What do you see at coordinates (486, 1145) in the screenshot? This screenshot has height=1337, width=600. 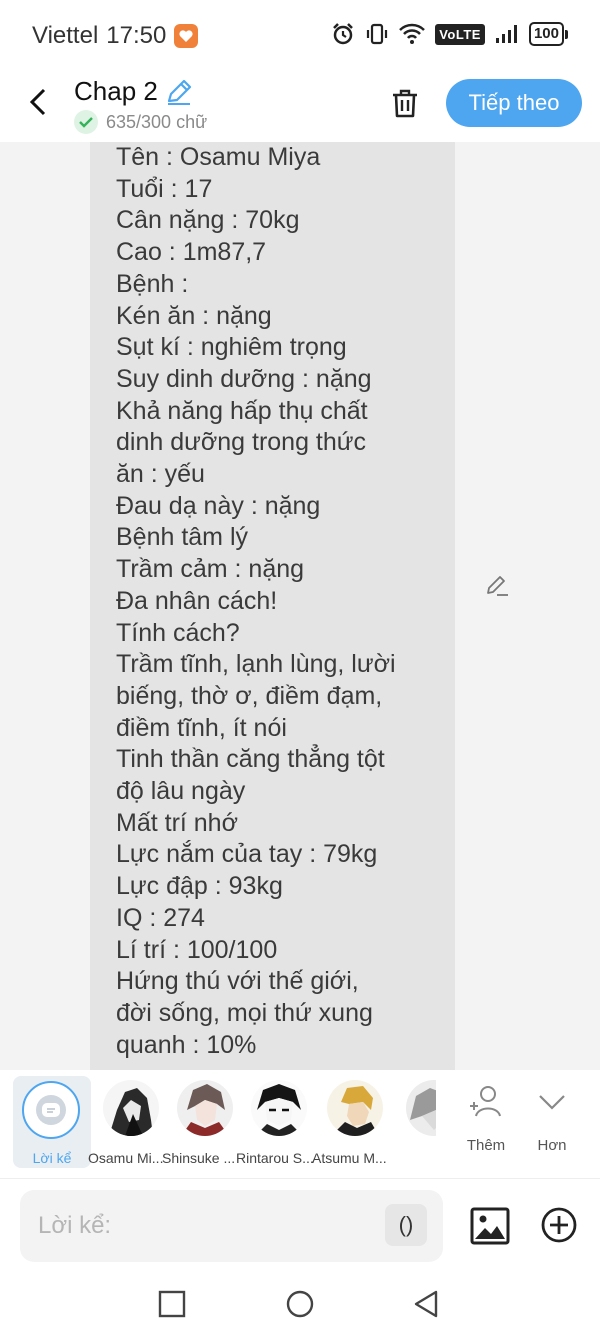 I see `add-character-label: Thêm` at bounding box center [486, 1145].